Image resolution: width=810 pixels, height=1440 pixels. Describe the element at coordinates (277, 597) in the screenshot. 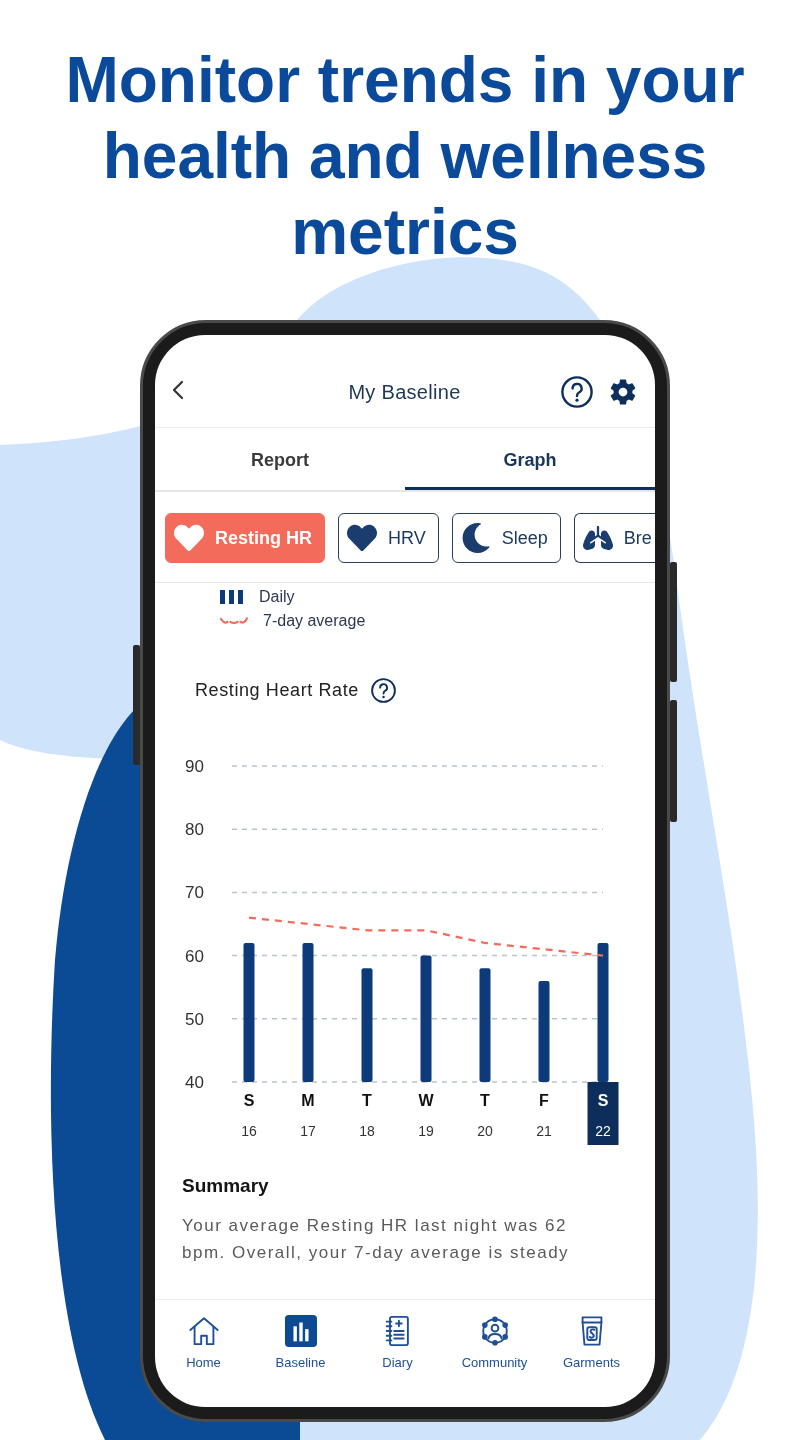

I see `legend-label: Daily` at that location.